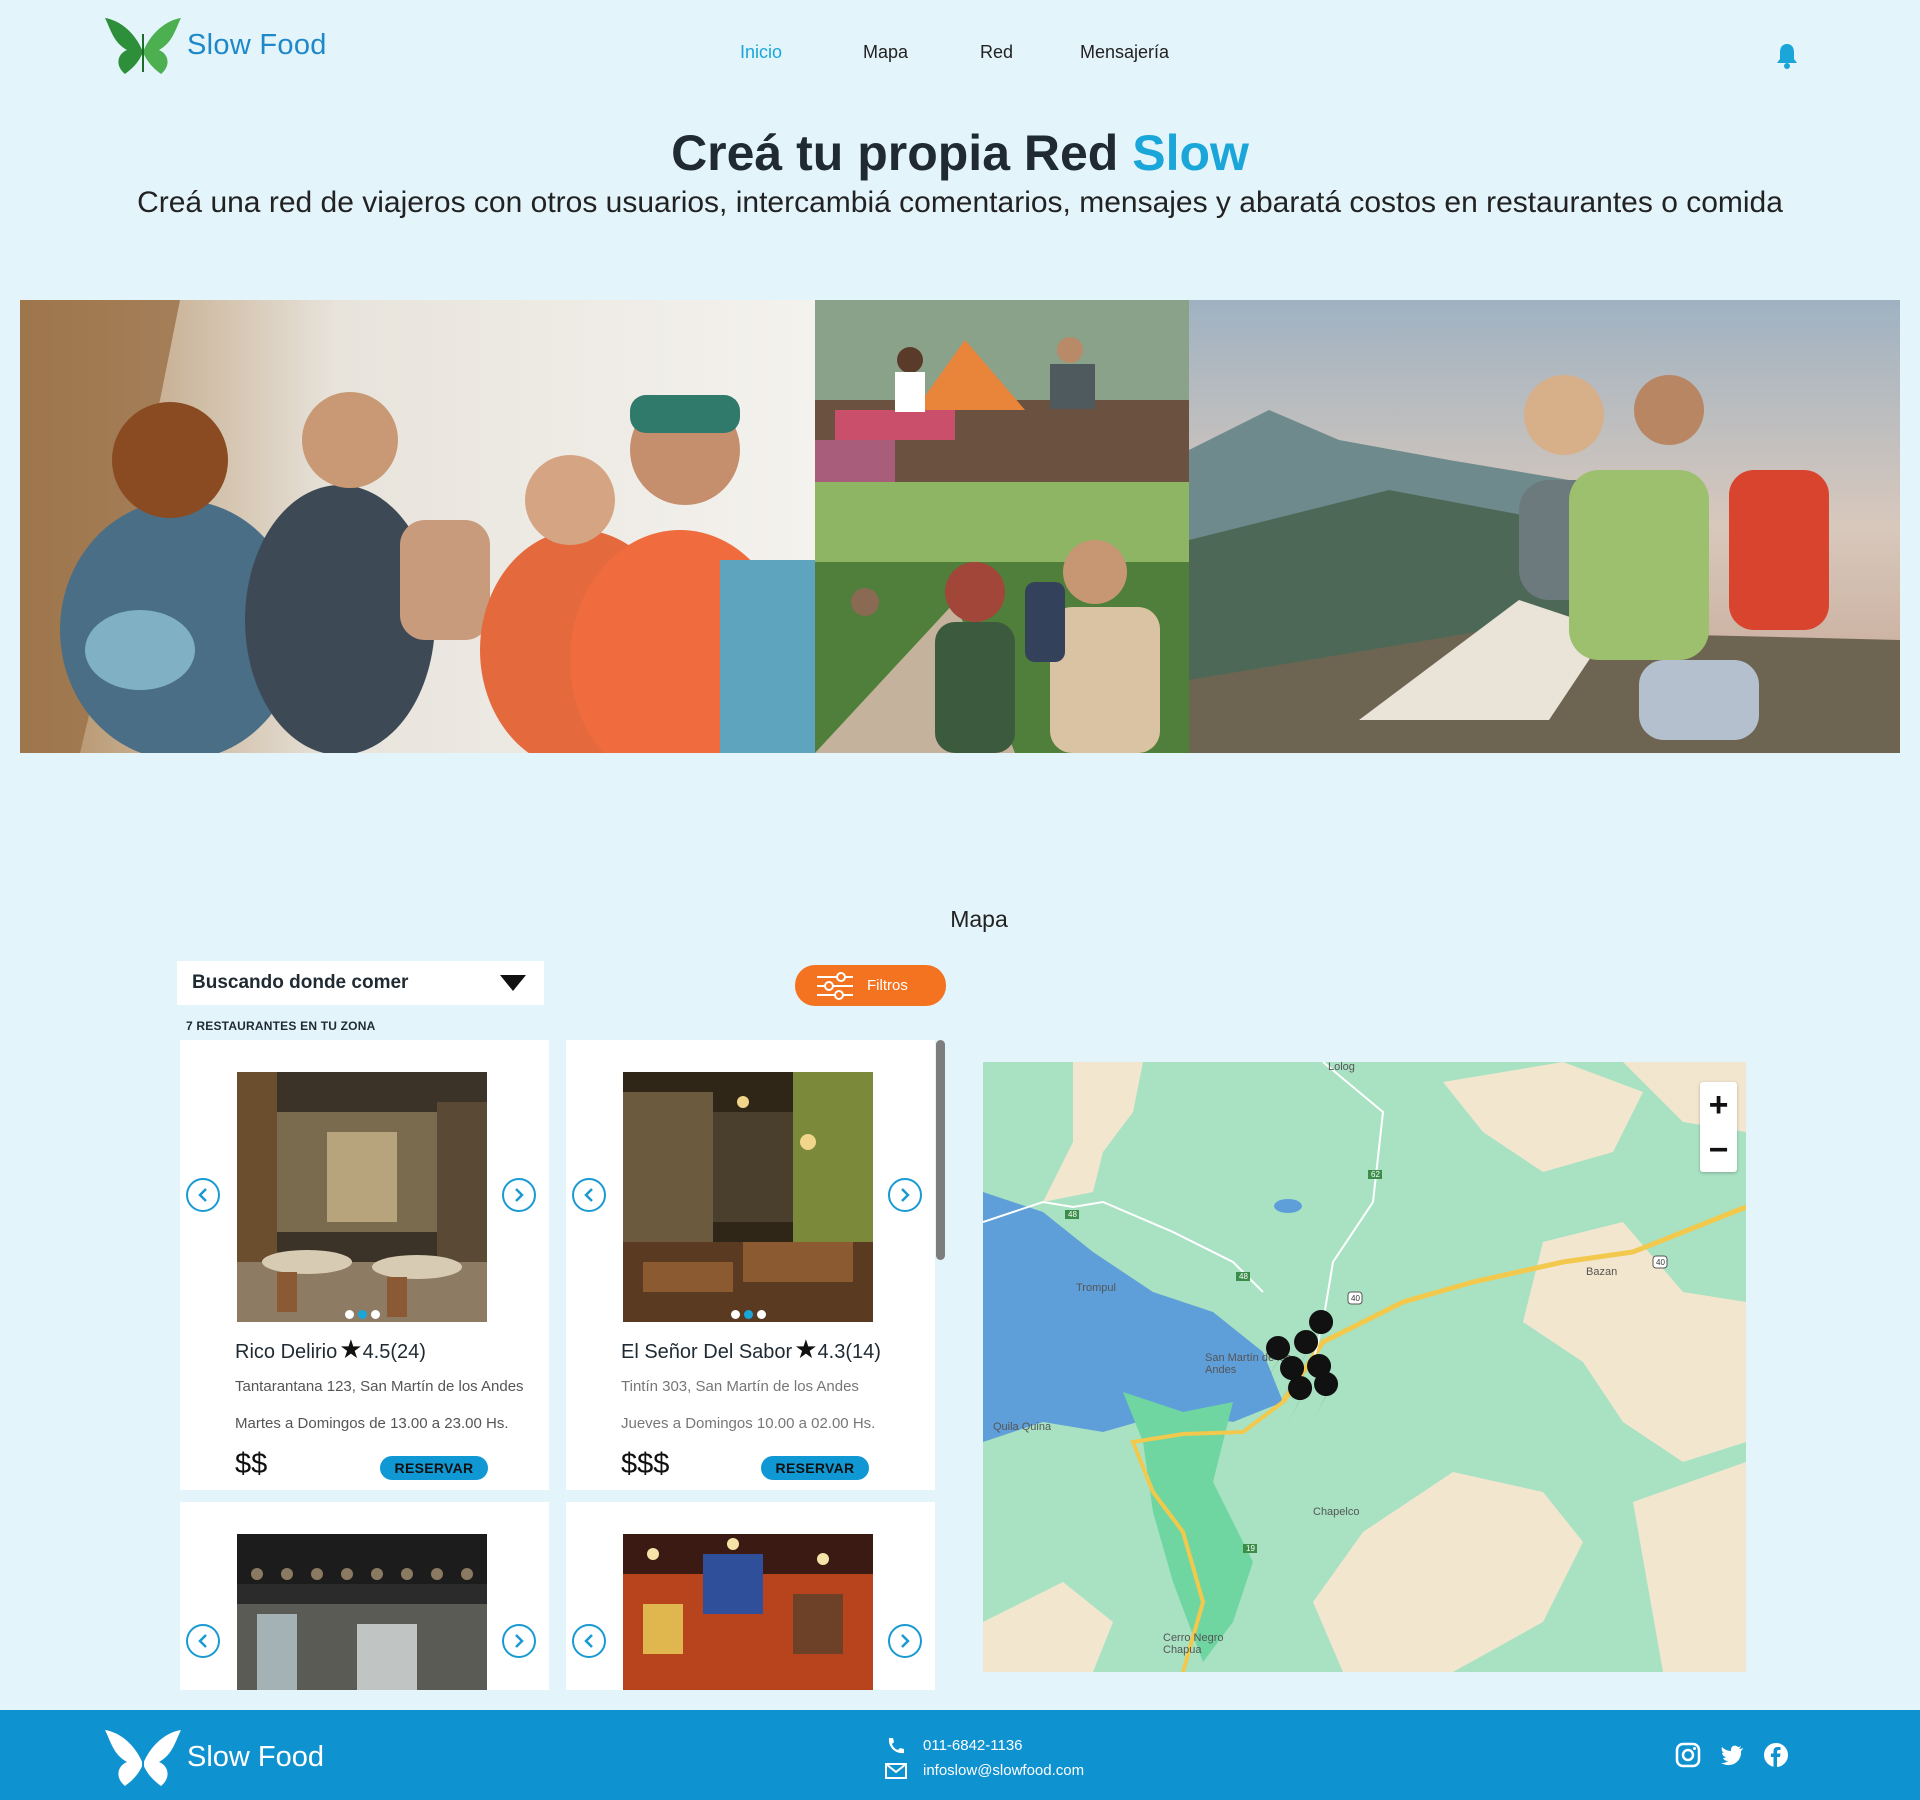 Image resolution: width=1920 pixels, height=1800 pixels. What do you see at coordinates (256, 1756) in the screenshot?
I see `footer-brand-name: Slow Food` at bounding box center [256, 1756].